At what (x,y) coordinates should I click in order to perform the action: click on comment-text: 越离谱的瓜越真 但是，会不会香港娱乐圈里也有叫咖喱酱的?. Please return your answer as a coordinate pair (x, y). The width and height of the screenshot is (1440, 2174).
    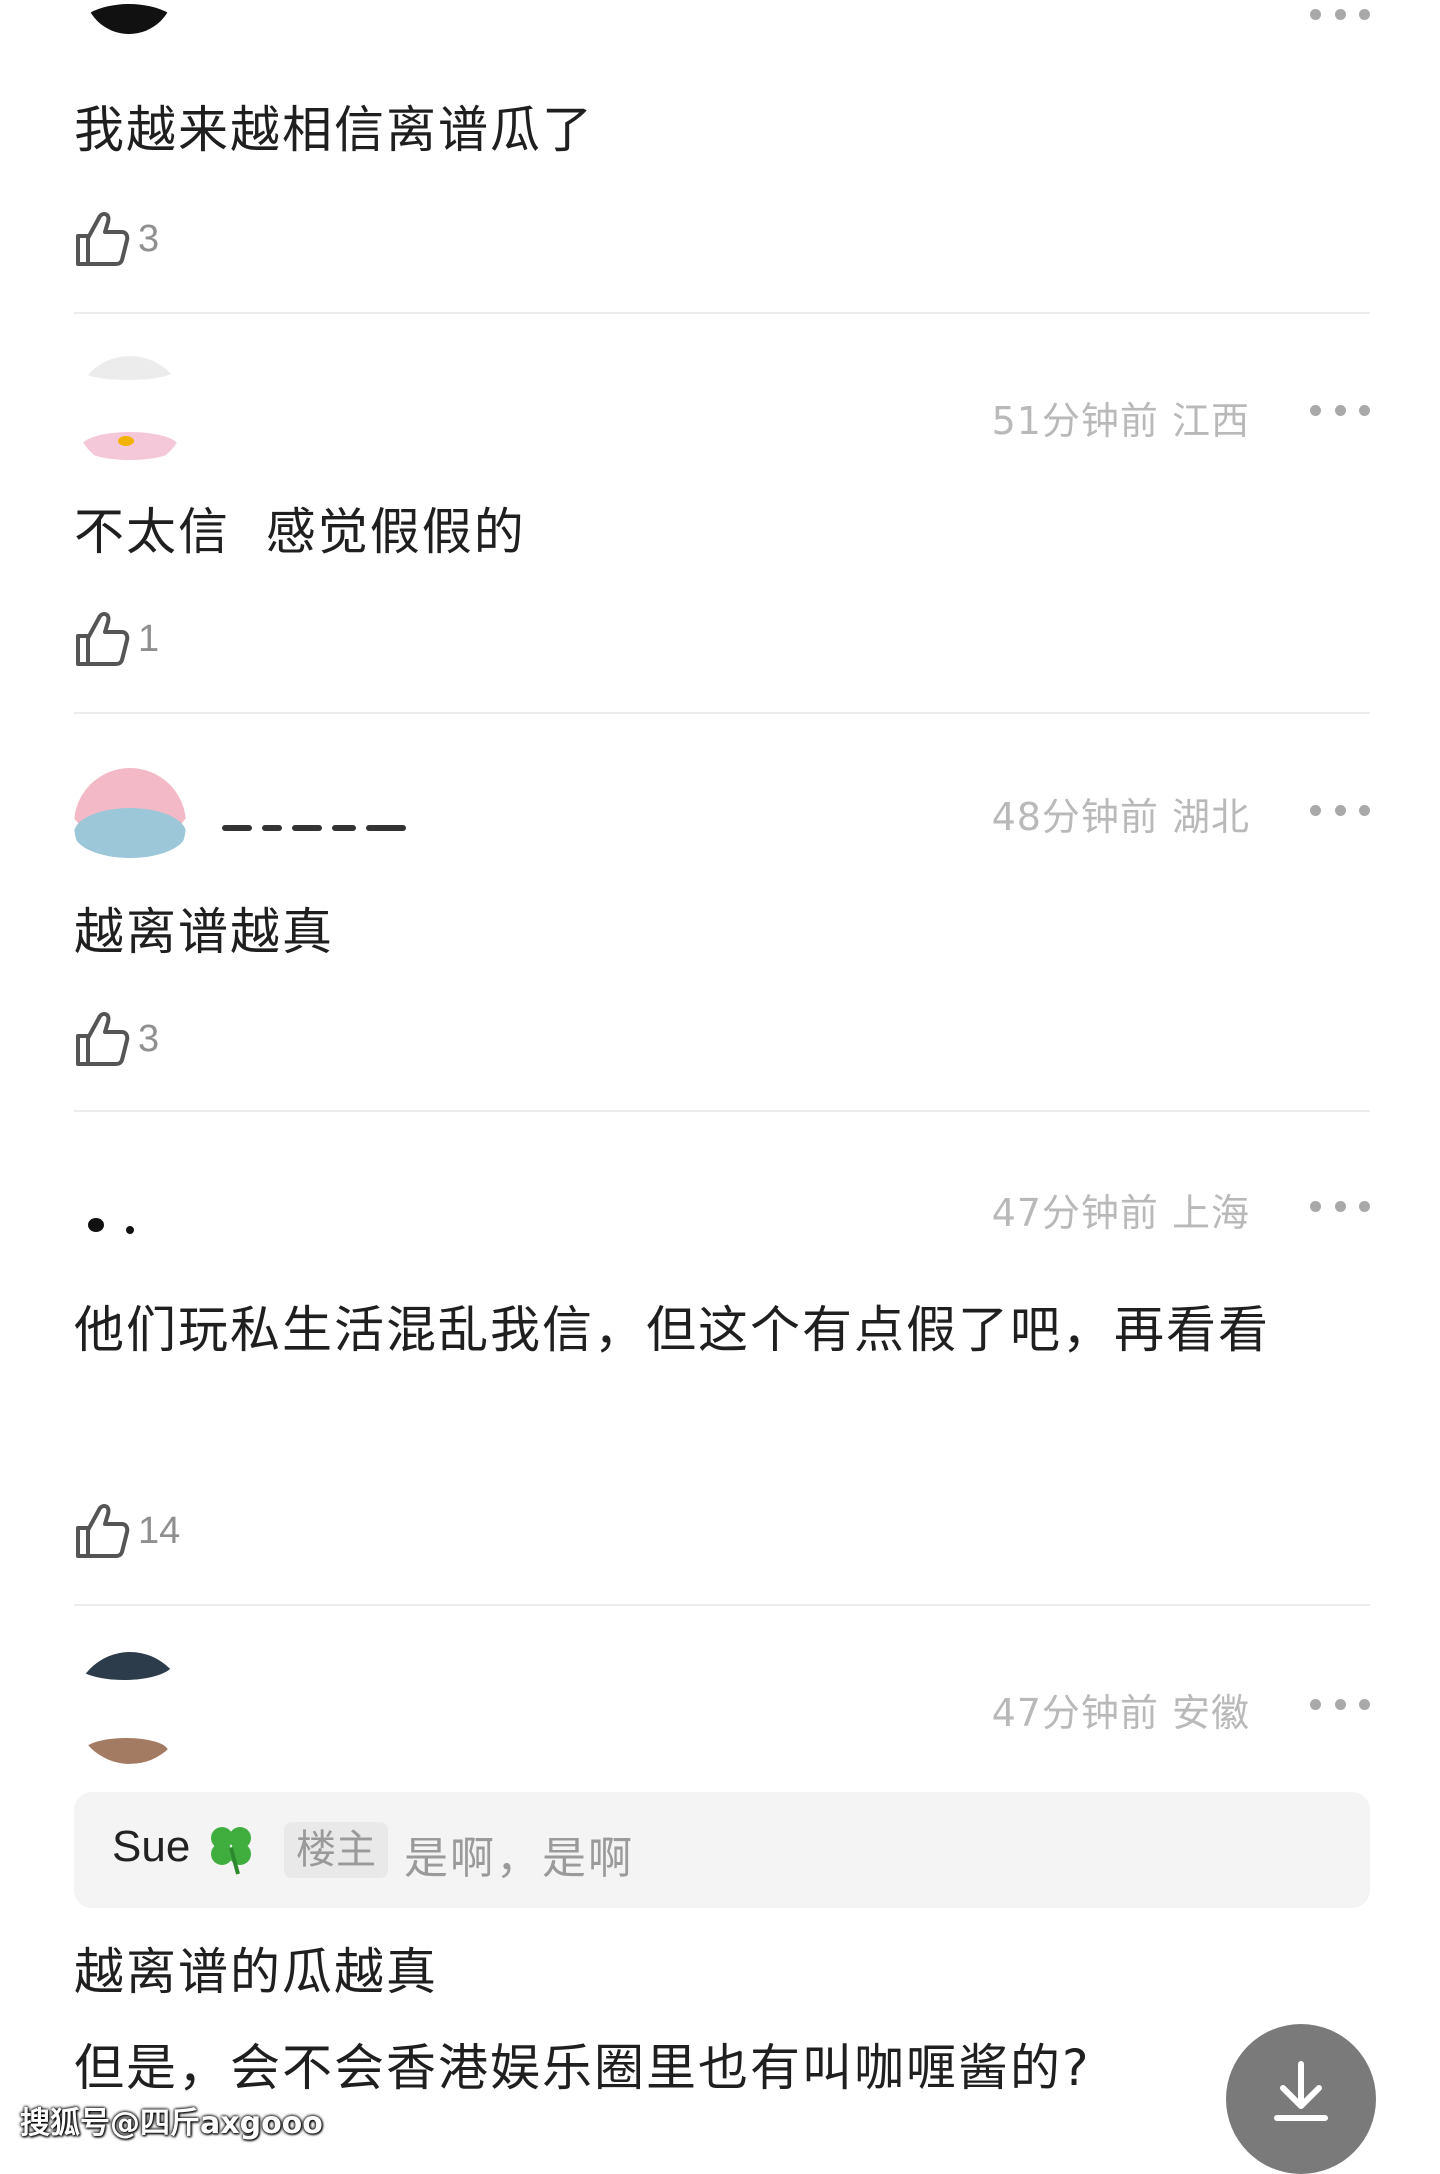
    Looking at the image, I should click on (582, 2020).